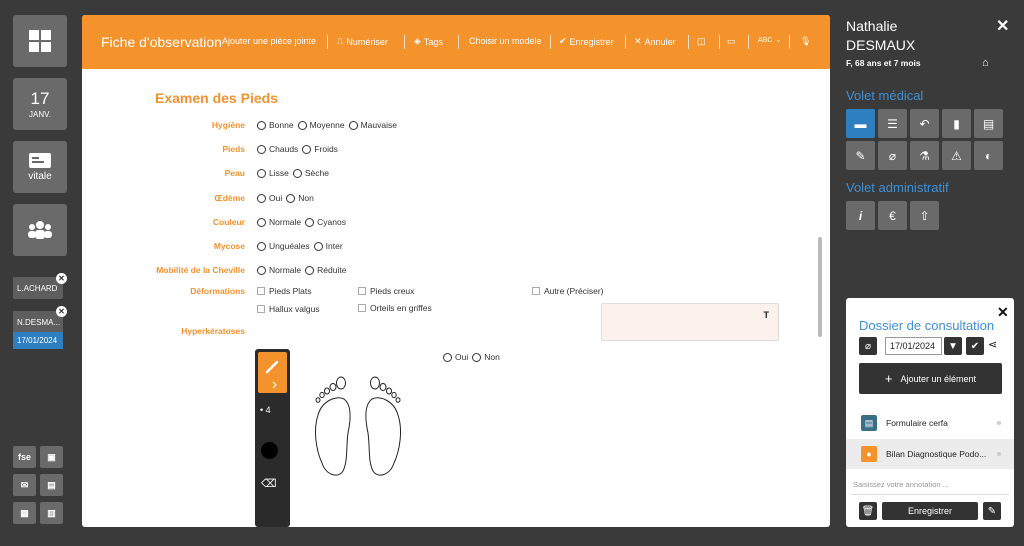  Describe the element at coordinates (320, 149) in the screenshot. I see `radio-option: Froids` at that location.